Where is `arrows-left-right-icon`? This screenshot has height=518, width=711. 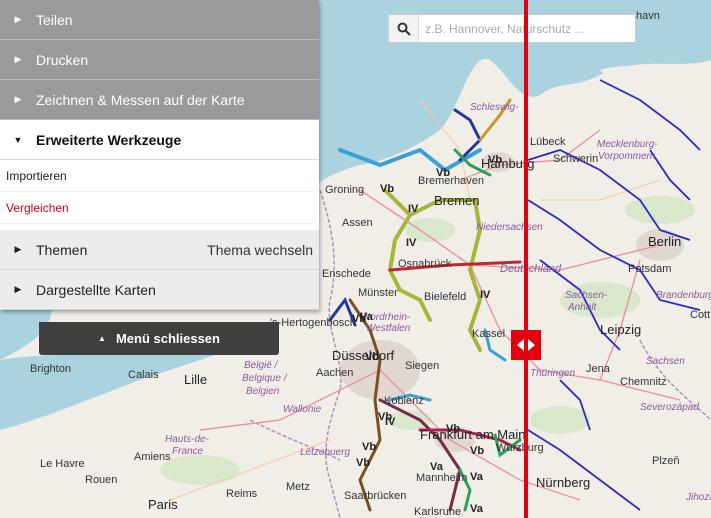
arrows-left-right-icon is located at coordinates (526, 345).